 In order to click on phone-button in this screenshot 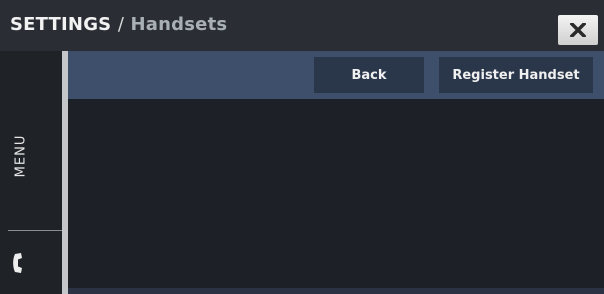, I will do `click(19, 263)`.